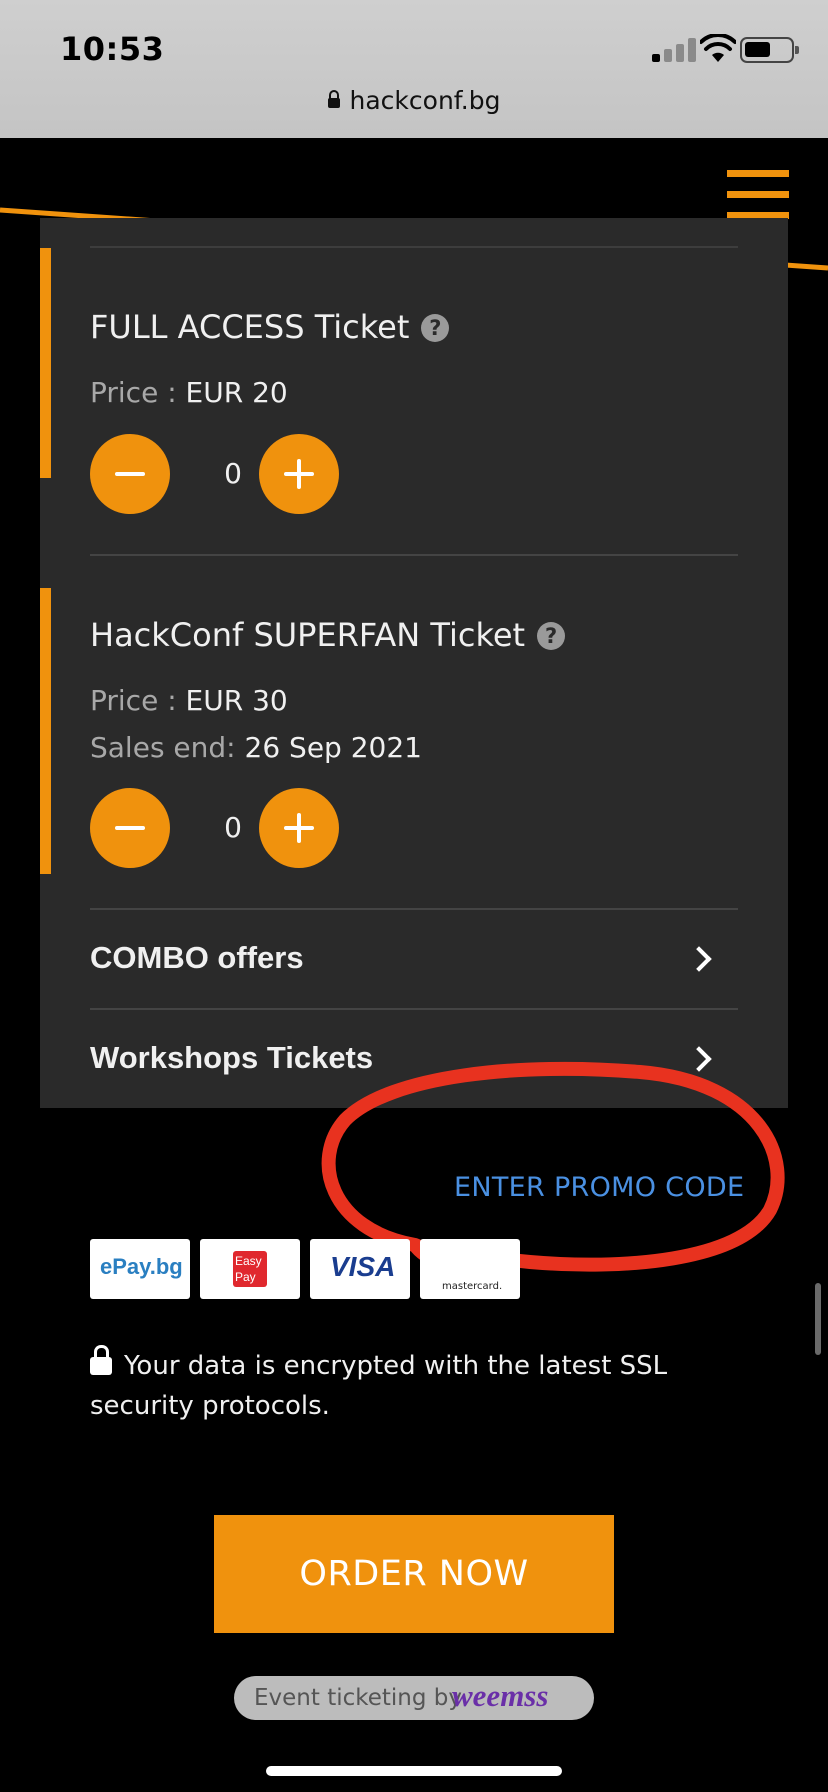  I want to click on visa-logo: VISA, so click(360, 1269).